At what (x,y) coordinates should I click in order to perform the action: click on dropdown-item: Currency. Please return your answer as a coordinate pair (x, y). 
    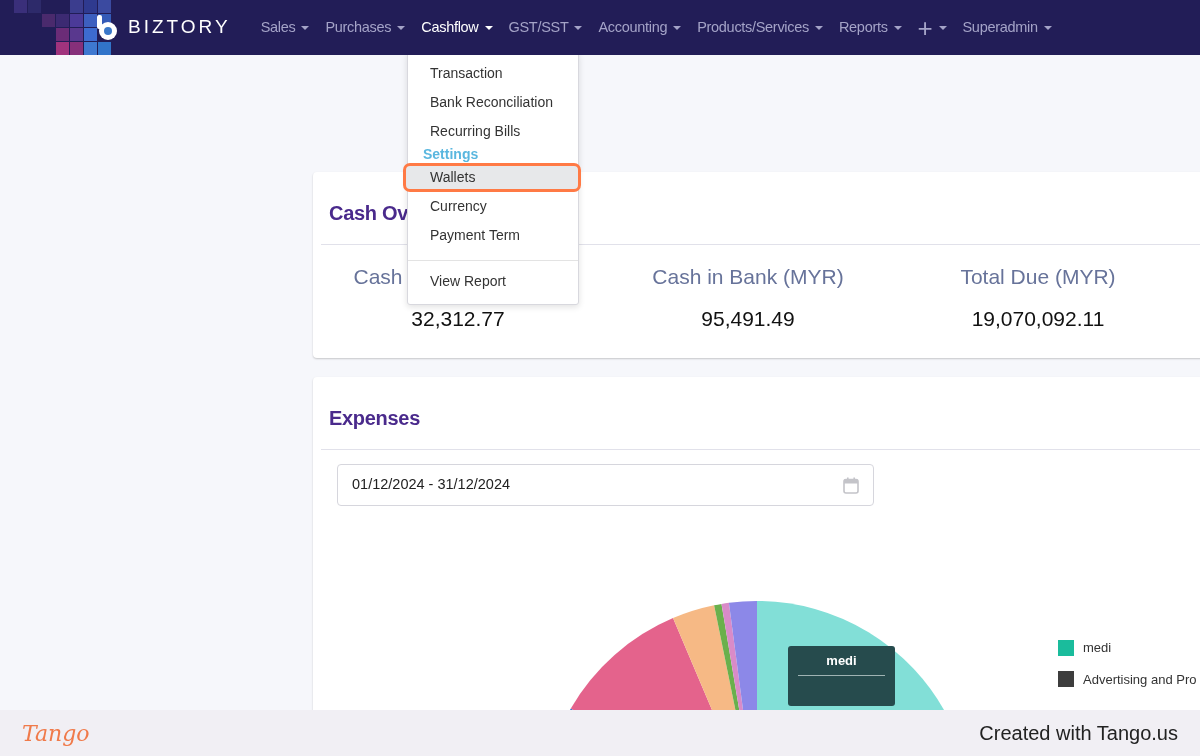
    Looking at the image, I should click on (493, 206).